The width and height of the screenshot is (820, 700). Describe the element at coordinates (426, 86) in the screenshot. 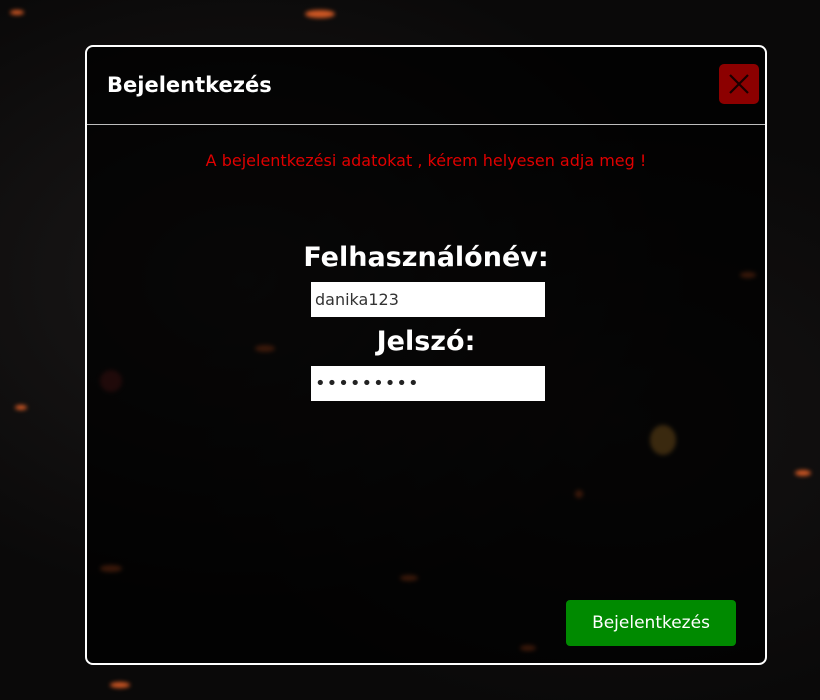

I see `dialog-header: Bejelentkezés` at that location.